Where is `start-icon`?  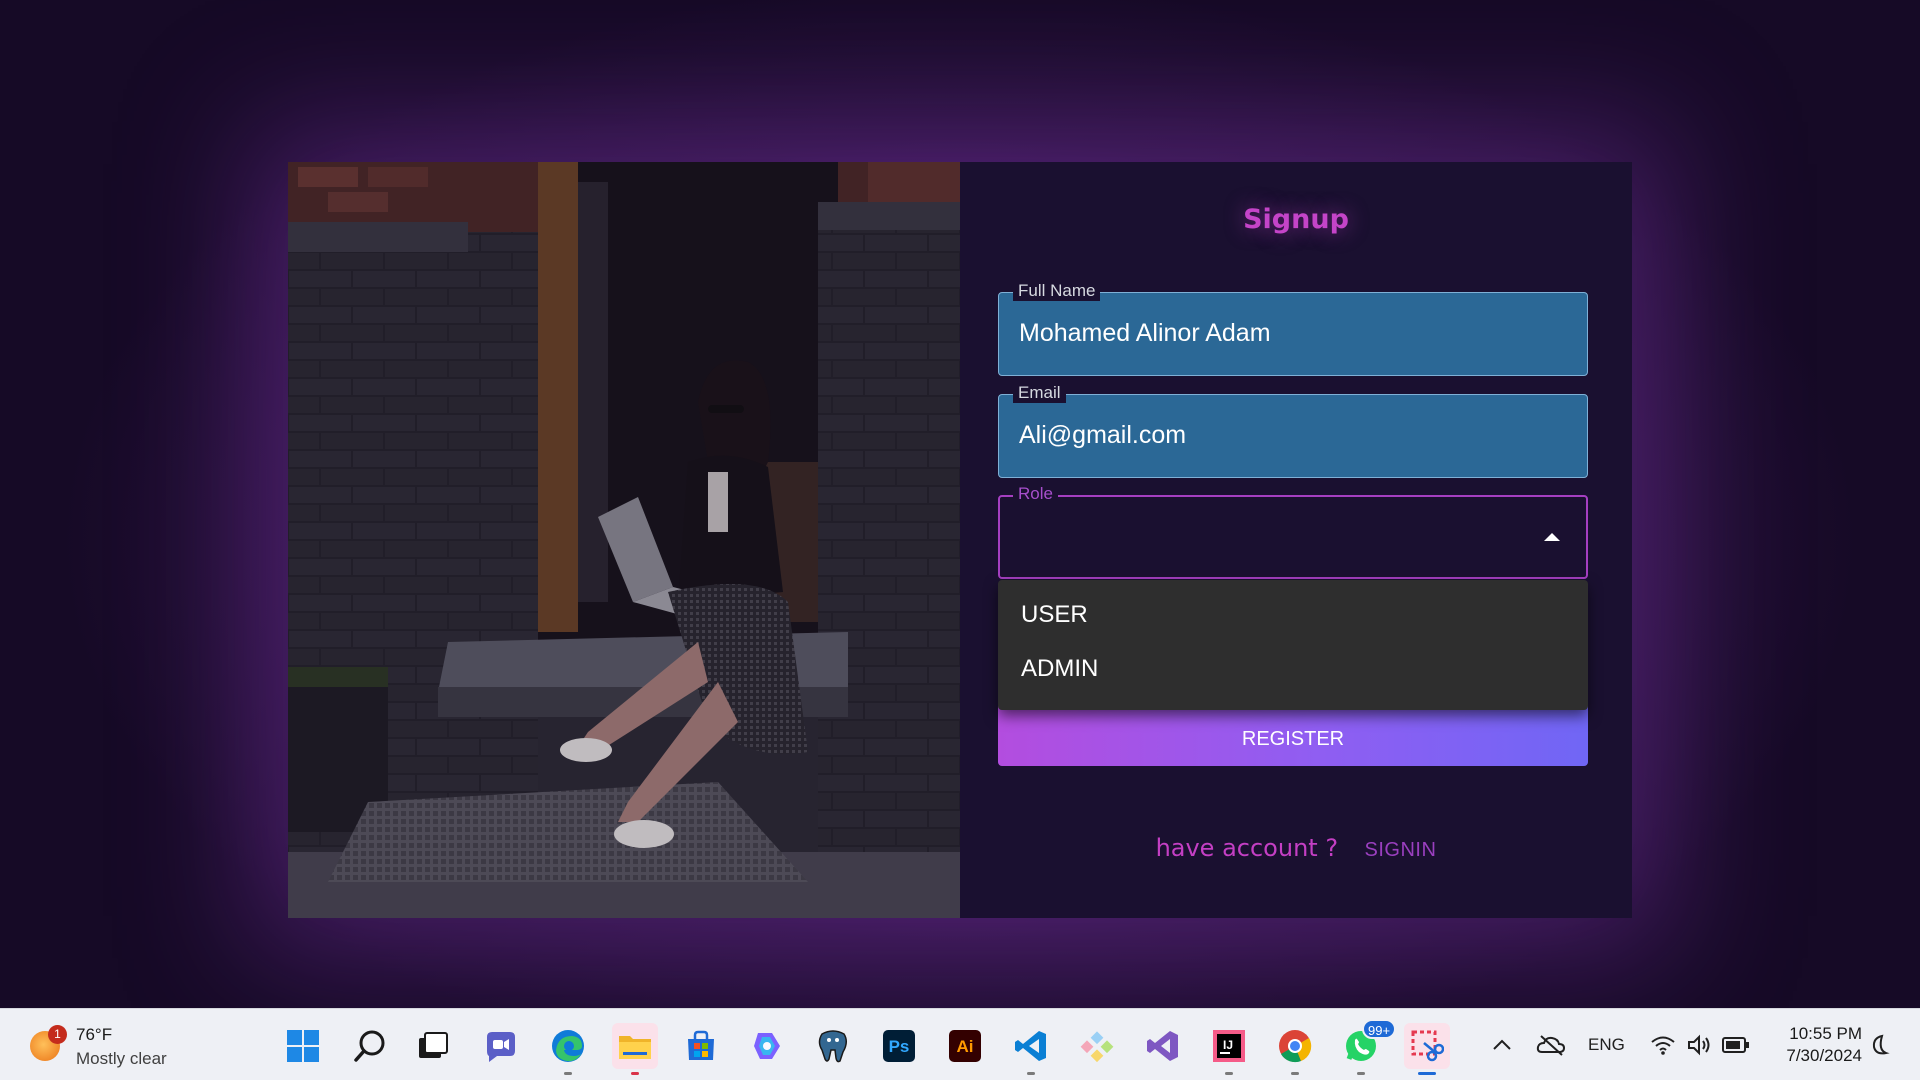
start-icon is located at coordinates (303, 1046).